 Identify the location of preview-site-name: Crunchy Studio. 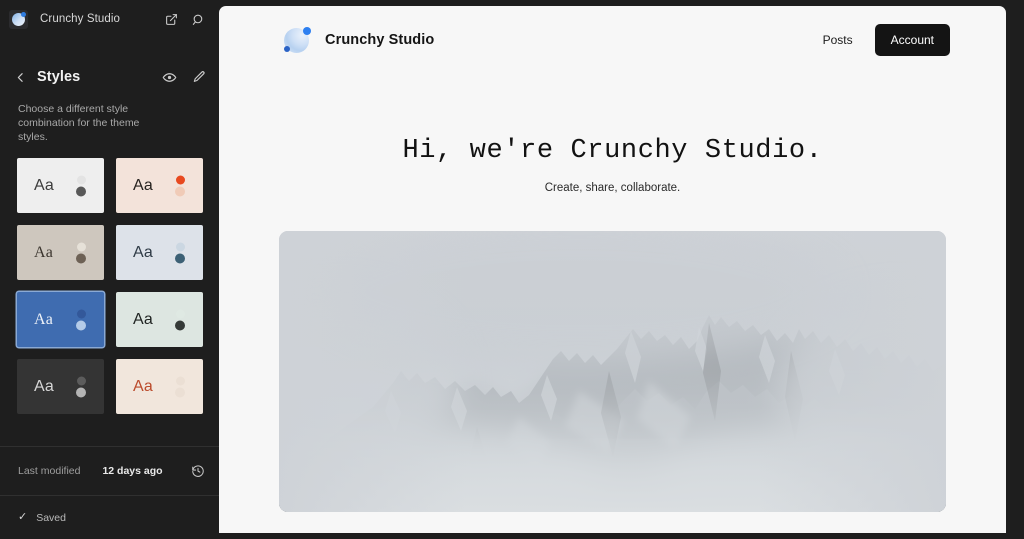
(380, 40).